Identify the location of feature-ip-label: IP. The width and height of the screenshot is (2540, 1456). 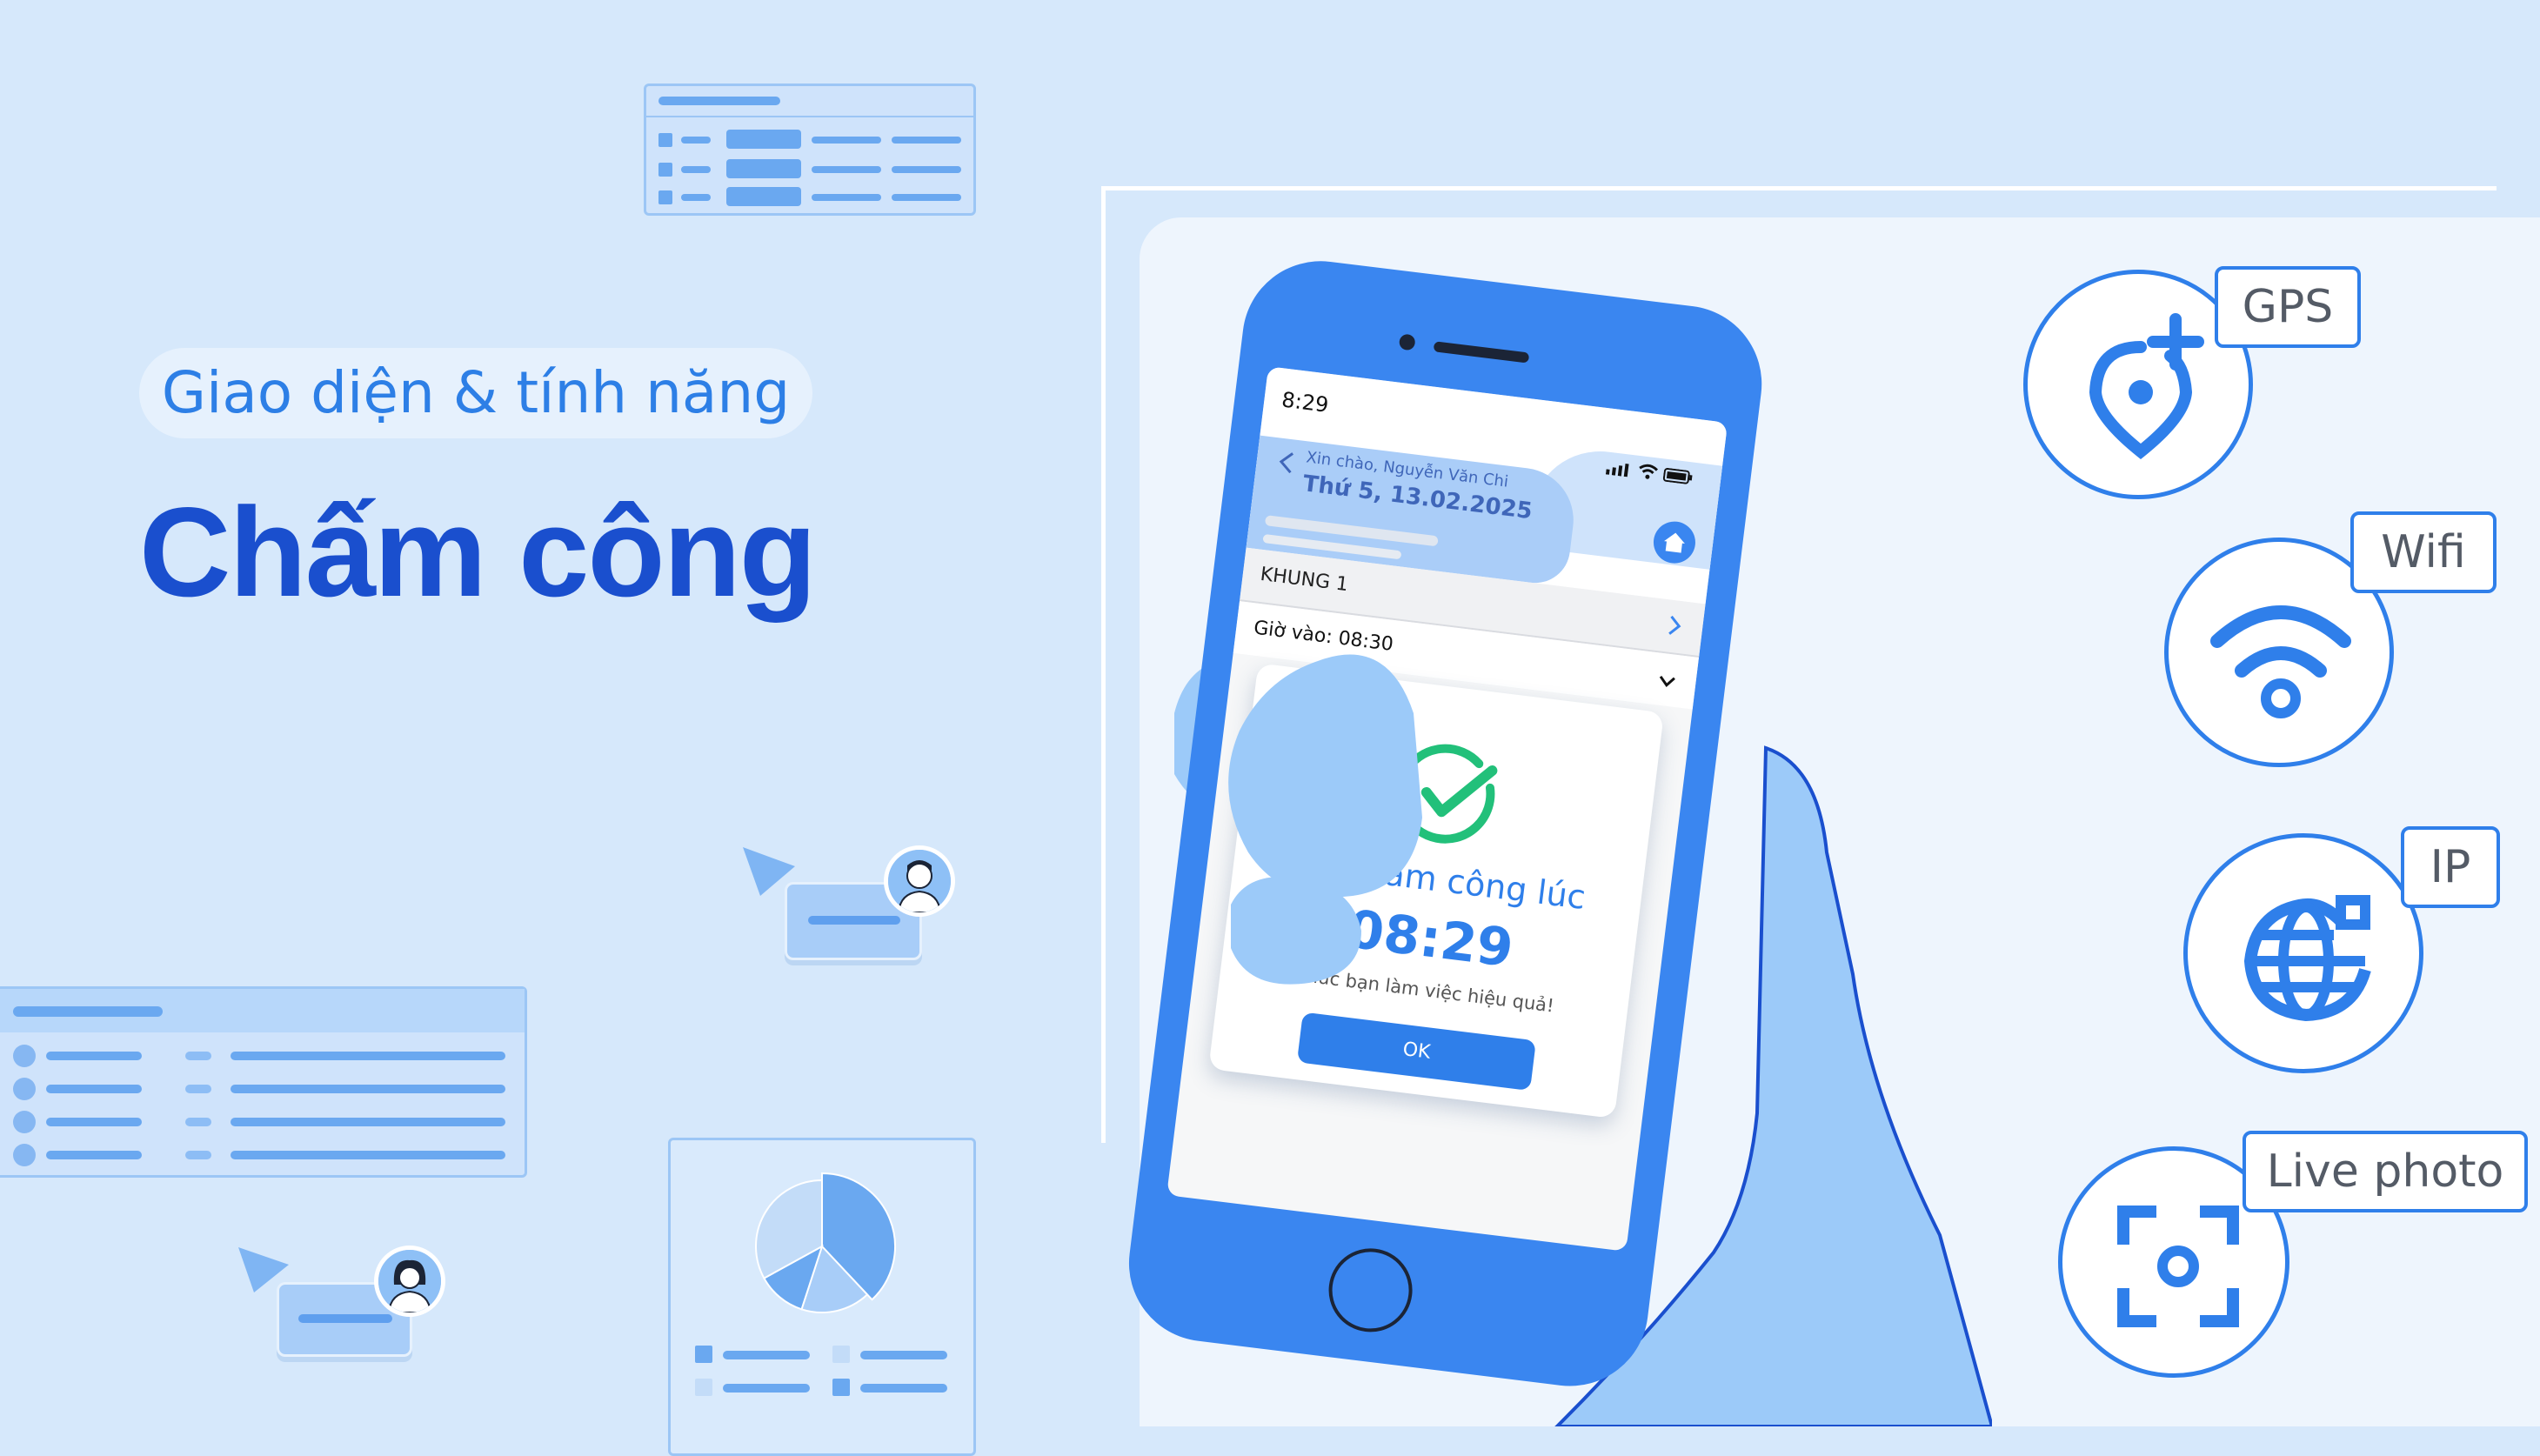
(2450, 867).